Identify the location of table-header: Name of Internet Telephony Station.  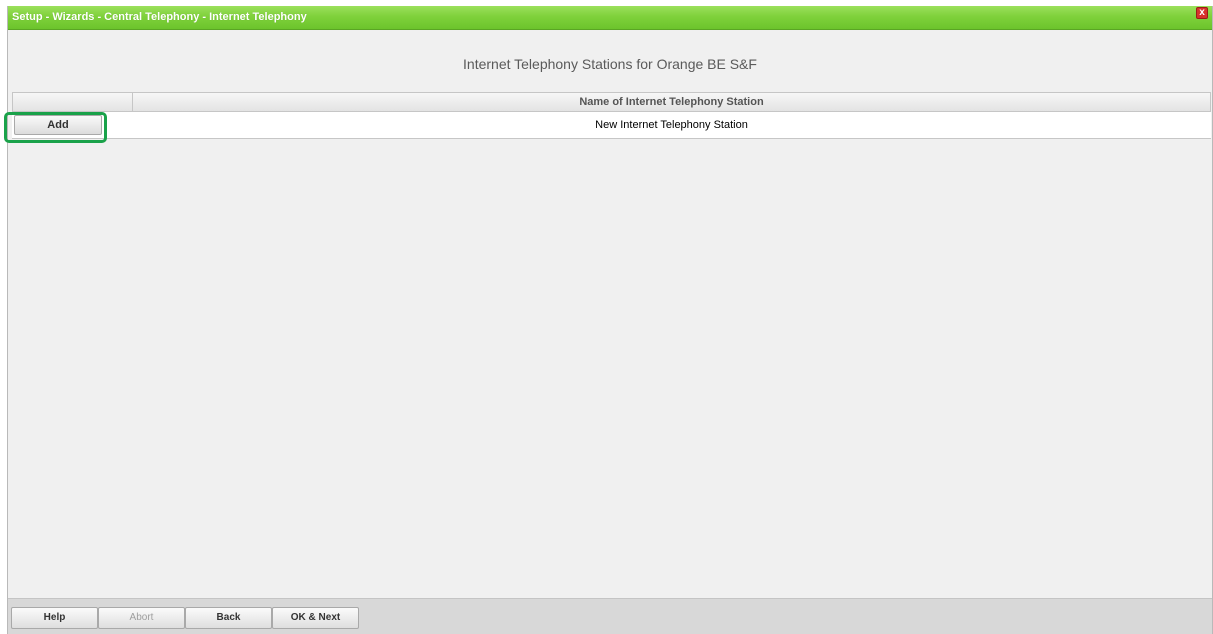
(611, 102).